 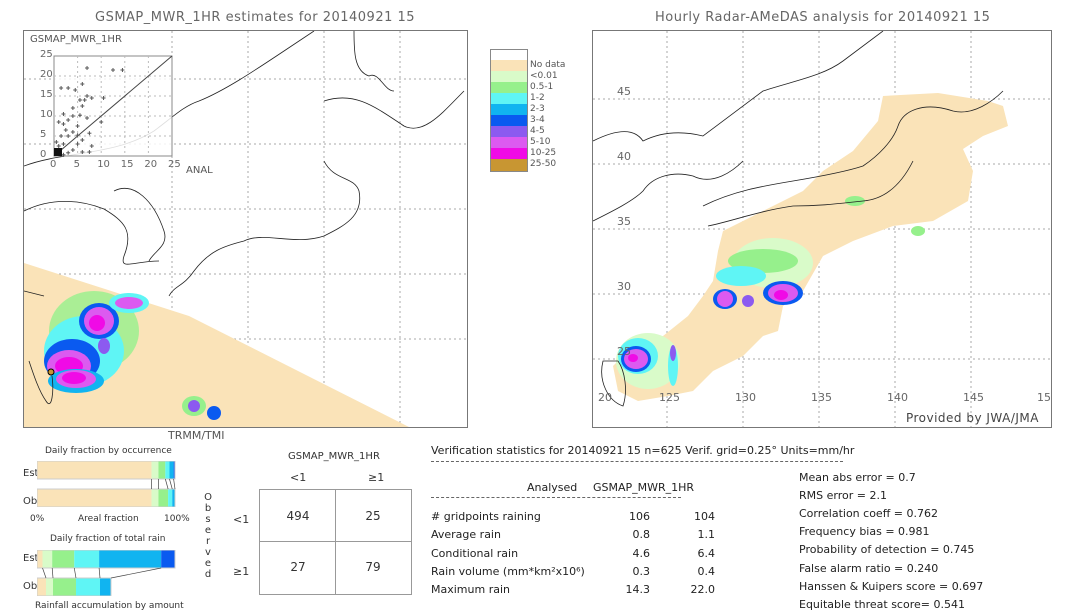 I want to click on lat-tick: 25, so click(x=624, y=351).